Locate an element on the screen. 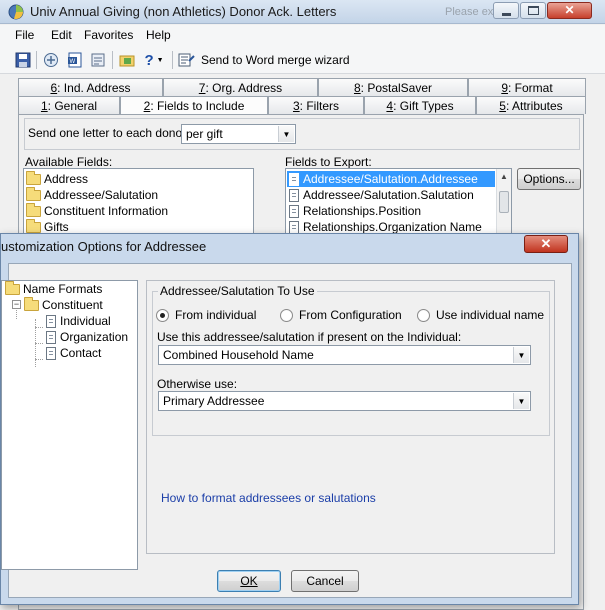 This screenshot has height=610, width=605. tab-org-address: 7: Org. Address is located at coordinates (240, 87).